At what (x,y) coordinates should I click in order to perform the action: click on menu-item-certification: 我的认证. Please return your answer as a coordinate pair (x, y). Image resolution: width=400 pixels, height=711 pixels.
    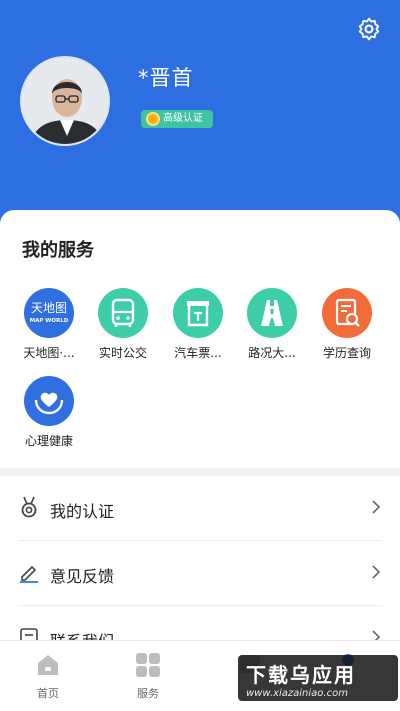
    Looking at the image, I should click on (200, 508).